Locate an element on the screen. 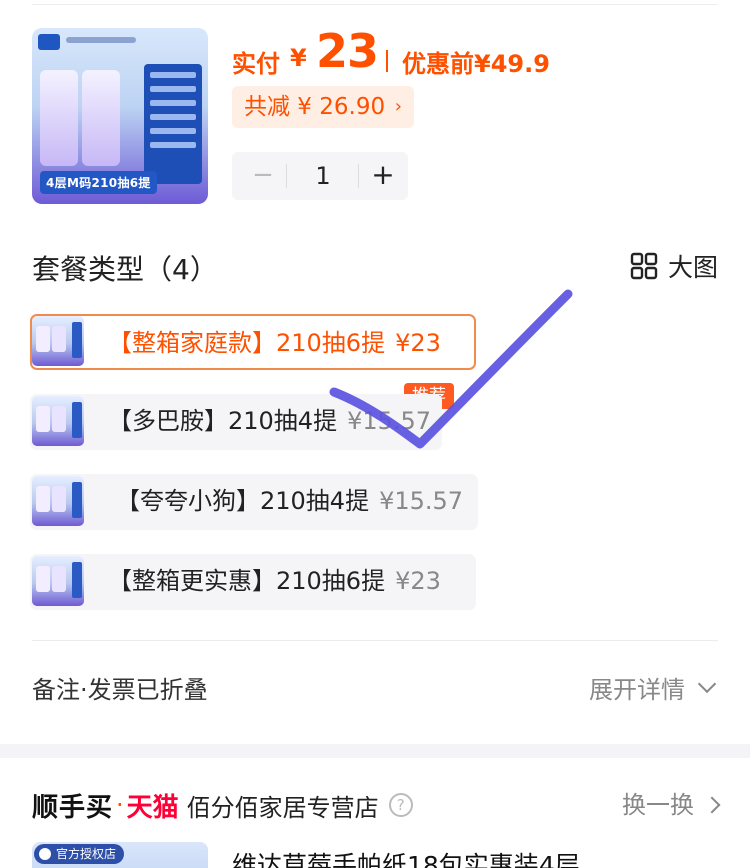  pre-discount-price: 优惠前¥49.9 is located at coordinates (476, 64).